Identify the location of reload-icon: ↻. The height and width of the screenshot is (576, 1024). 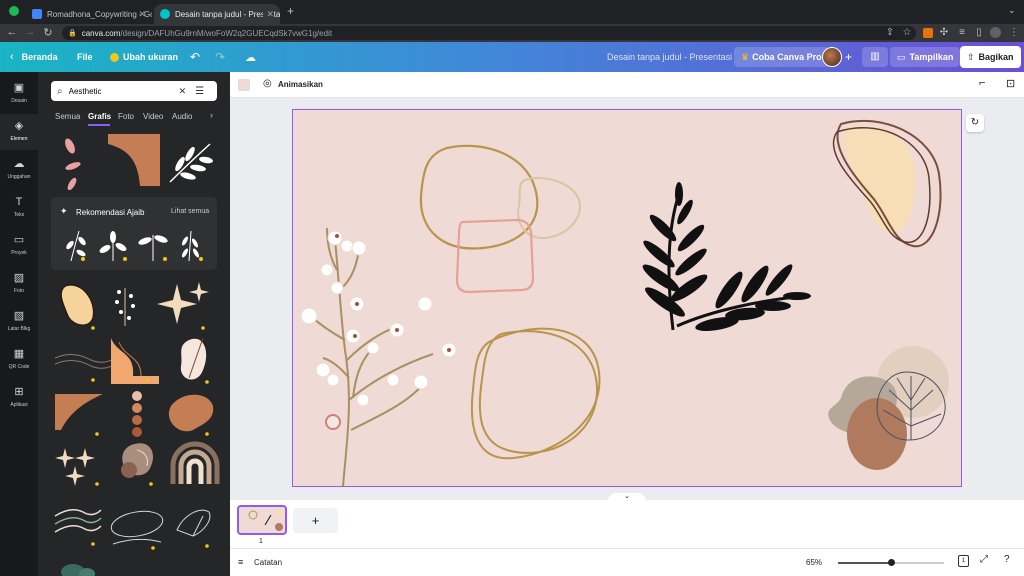
(48, 32).